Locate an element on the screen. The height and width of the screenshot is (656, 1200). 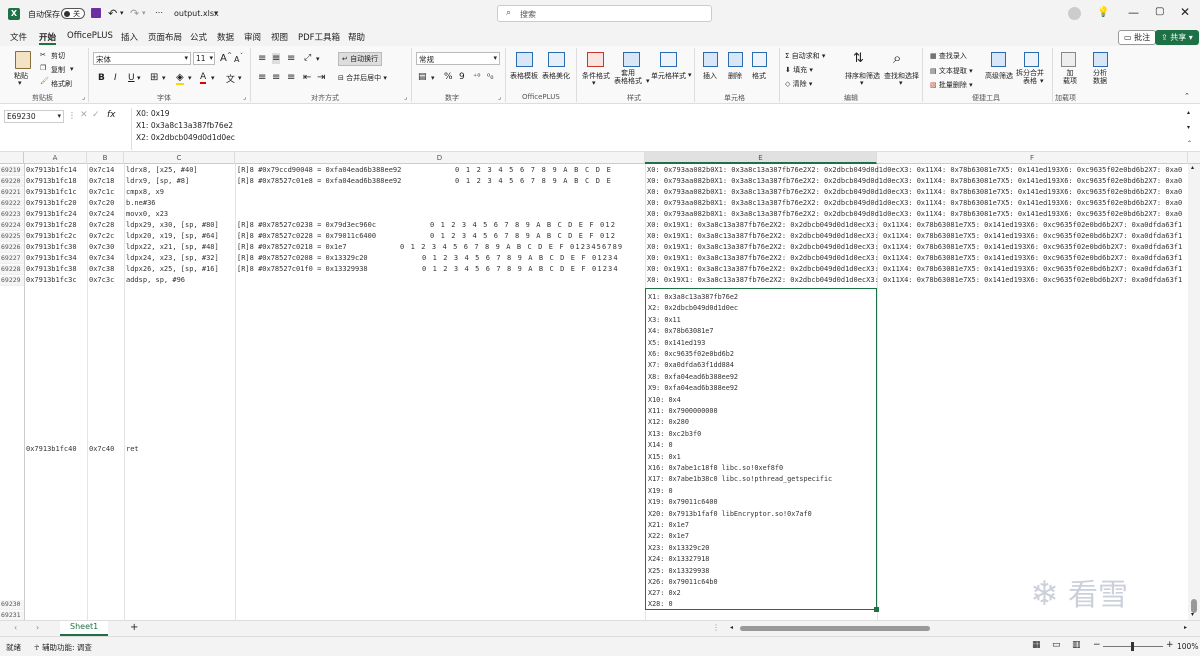
text-extract-button: ▤ 文本提取 ▾ is located at coordinates (951, 71).